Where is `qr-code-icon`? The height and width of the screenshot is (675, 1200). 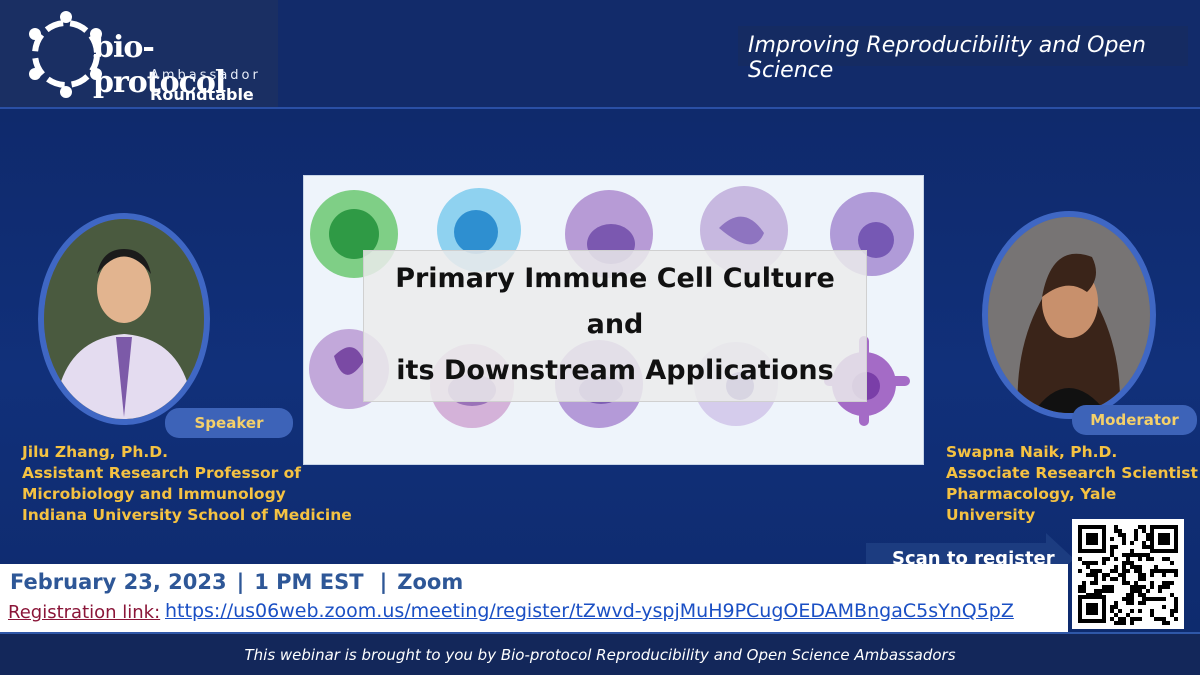 qr-code-icon is located at coordinates (1128, 575).